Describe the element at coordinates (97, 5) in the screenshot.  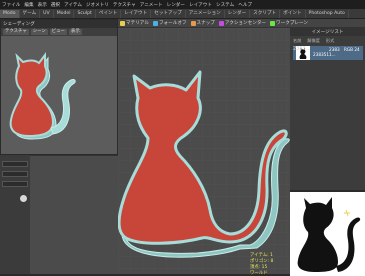
I see `menu-item: ジオメトリ` at that location.